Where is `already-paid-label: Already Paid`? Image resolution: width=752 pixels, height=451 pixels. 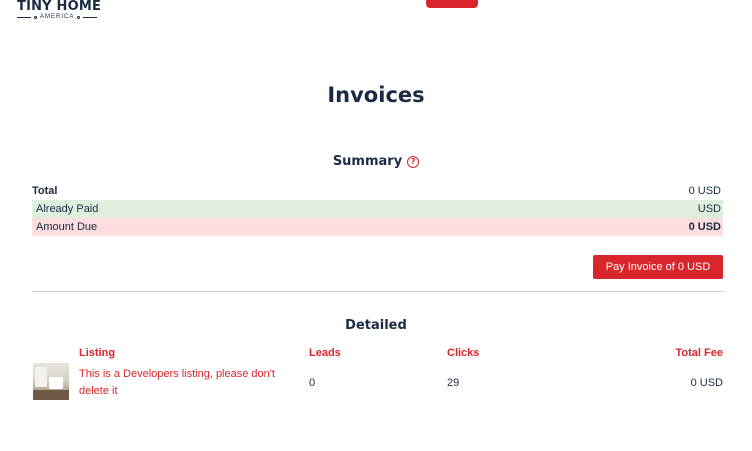 already-paid-label: Already Paid is located at coordinates (67, 209).